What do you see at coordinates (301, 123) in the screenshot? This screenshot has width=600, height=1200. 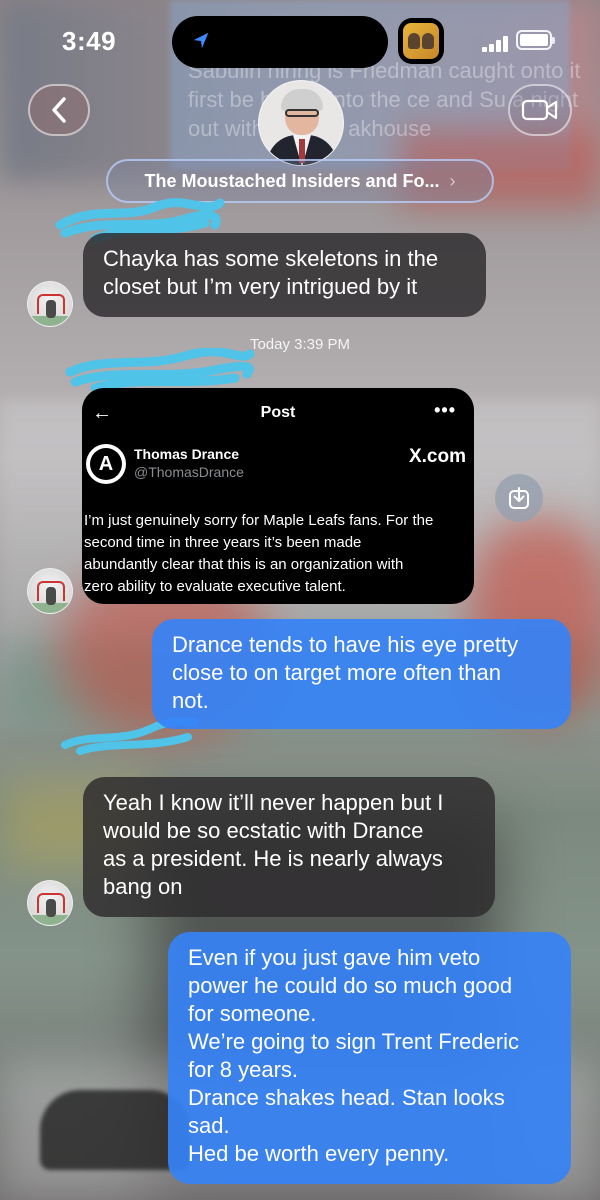 I see `group-avatar` at bounding box center [301, 123].